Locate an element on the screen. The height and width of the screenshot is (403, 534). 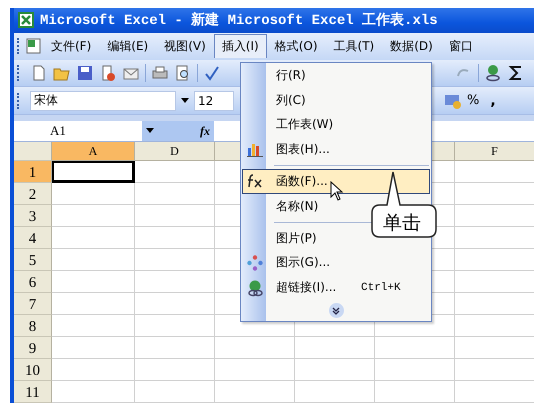
menu-item: 视图(V) is located at coordinates (185, 46).